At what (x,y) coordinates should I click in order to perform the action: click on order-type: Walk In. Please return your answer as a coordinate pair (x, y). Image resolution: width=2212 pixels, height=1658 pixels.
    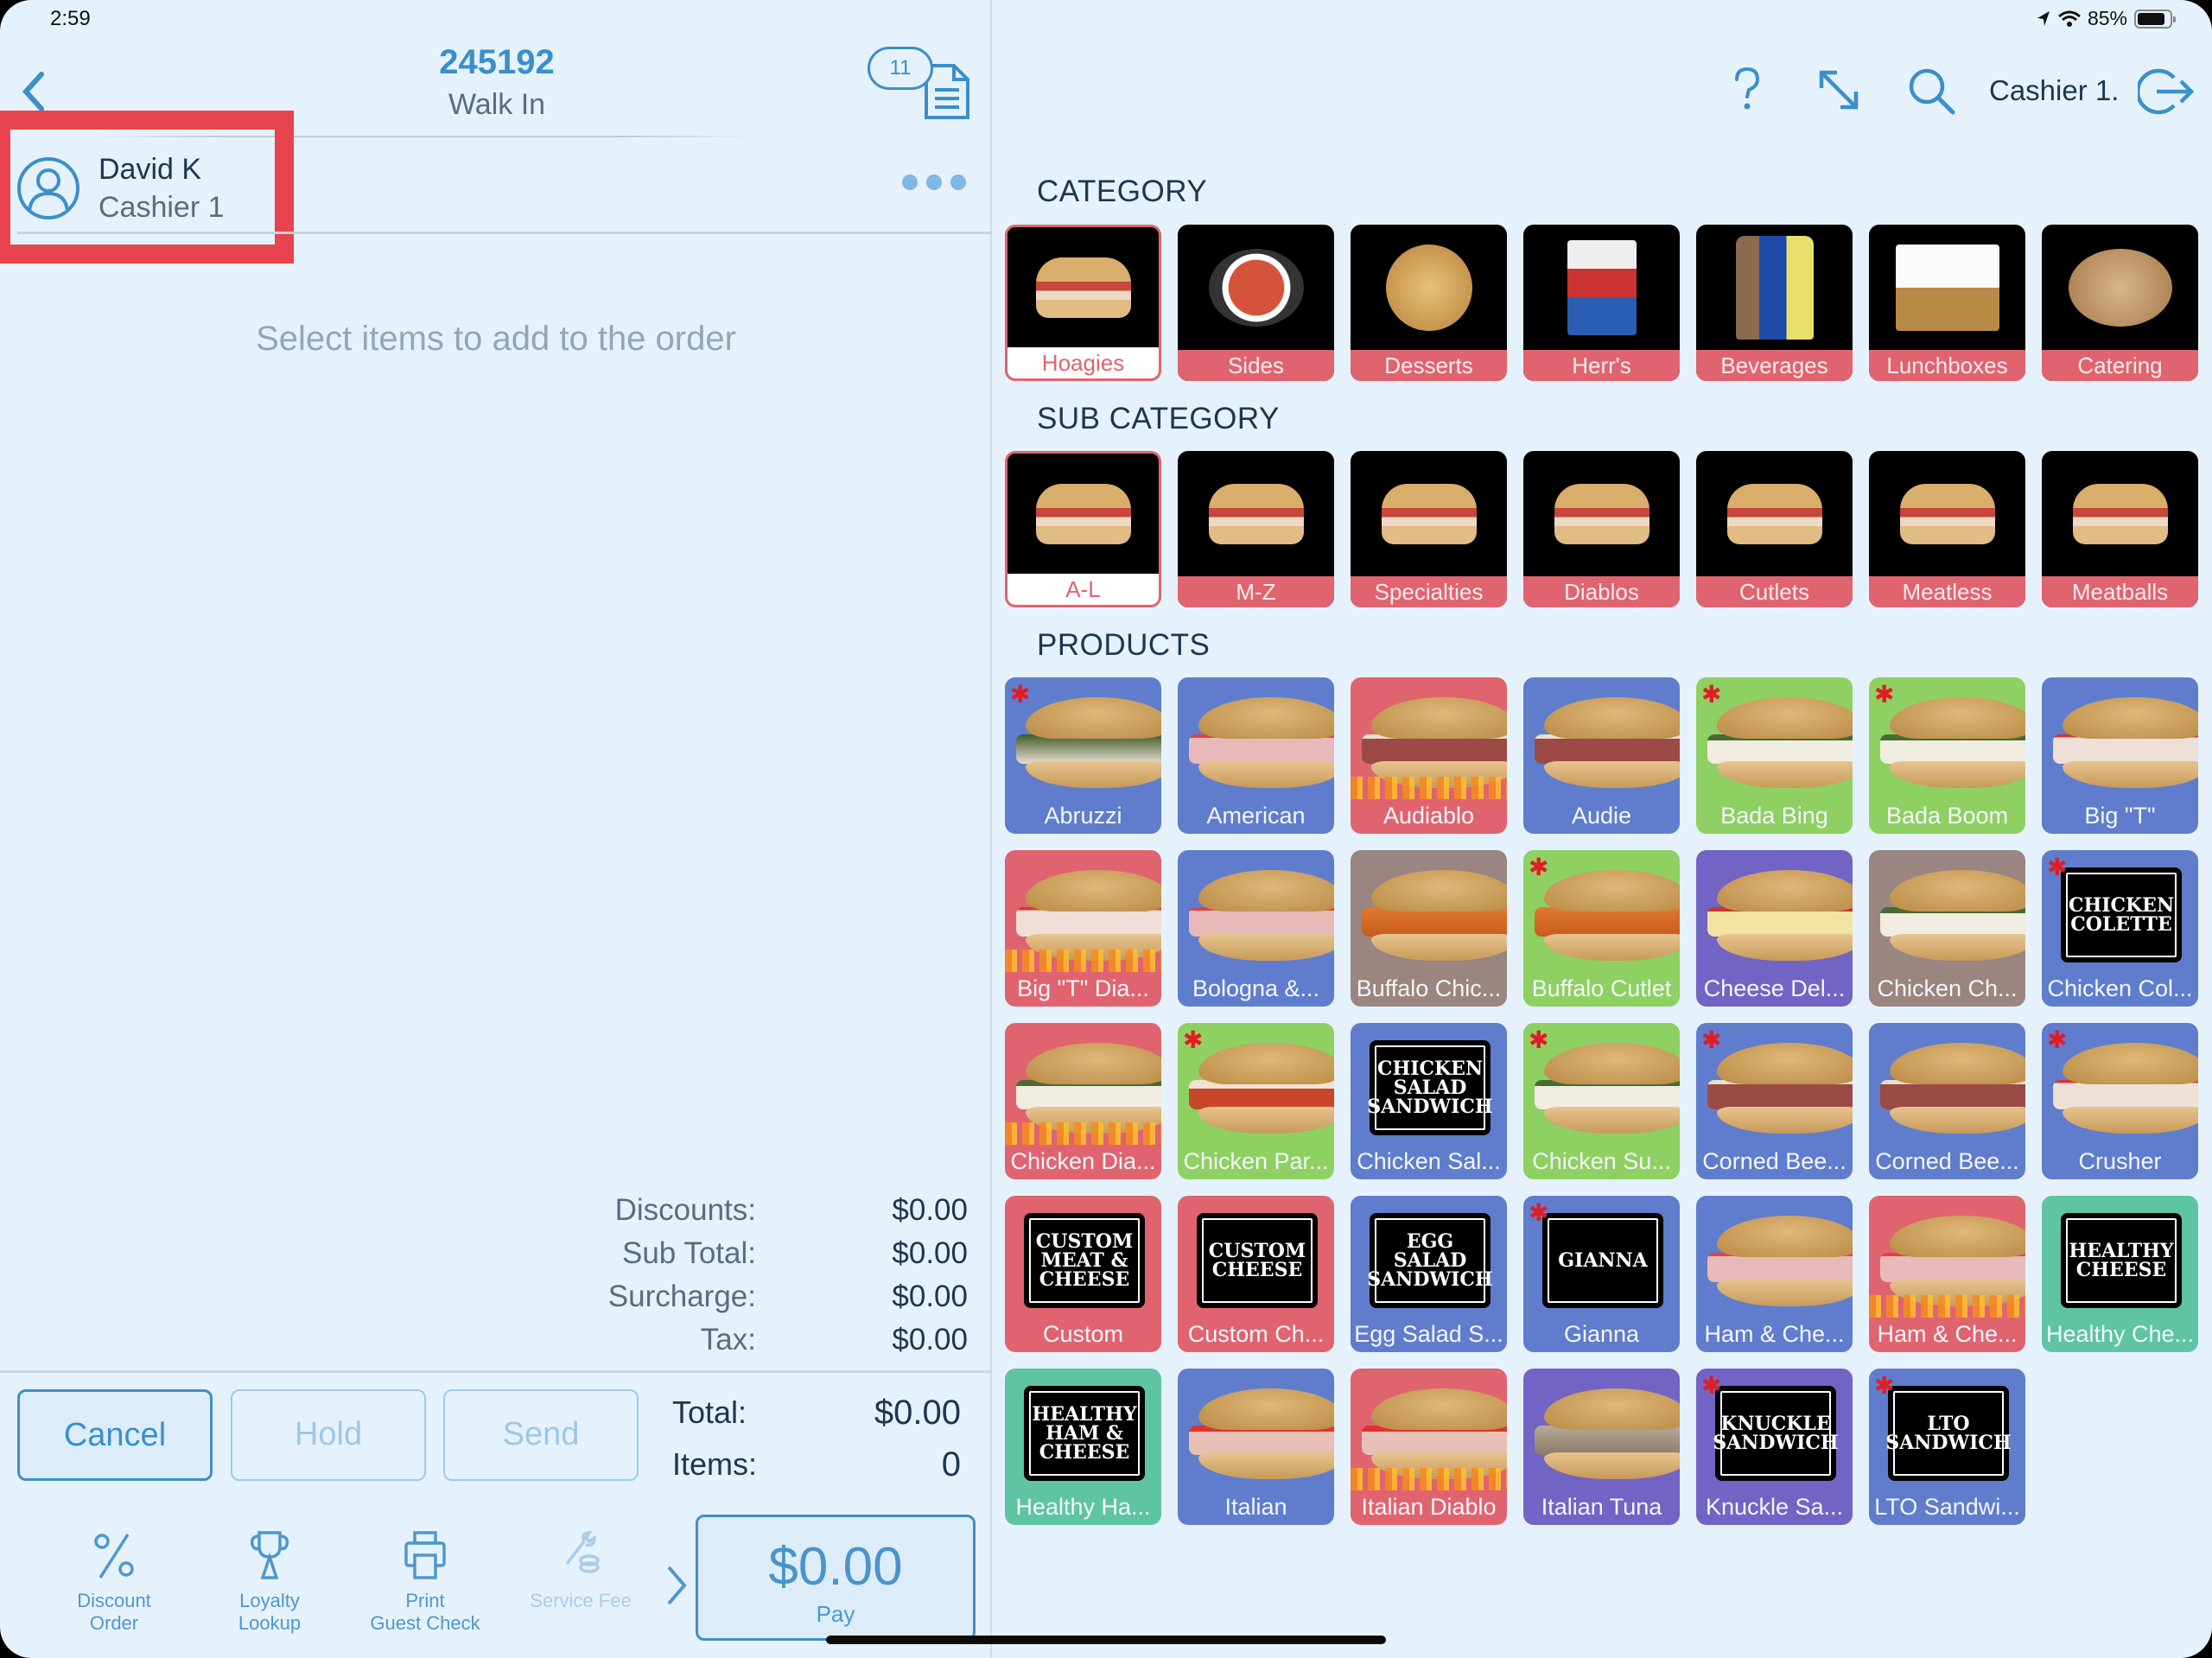
    Looking at the image, I should click on (497, 105).